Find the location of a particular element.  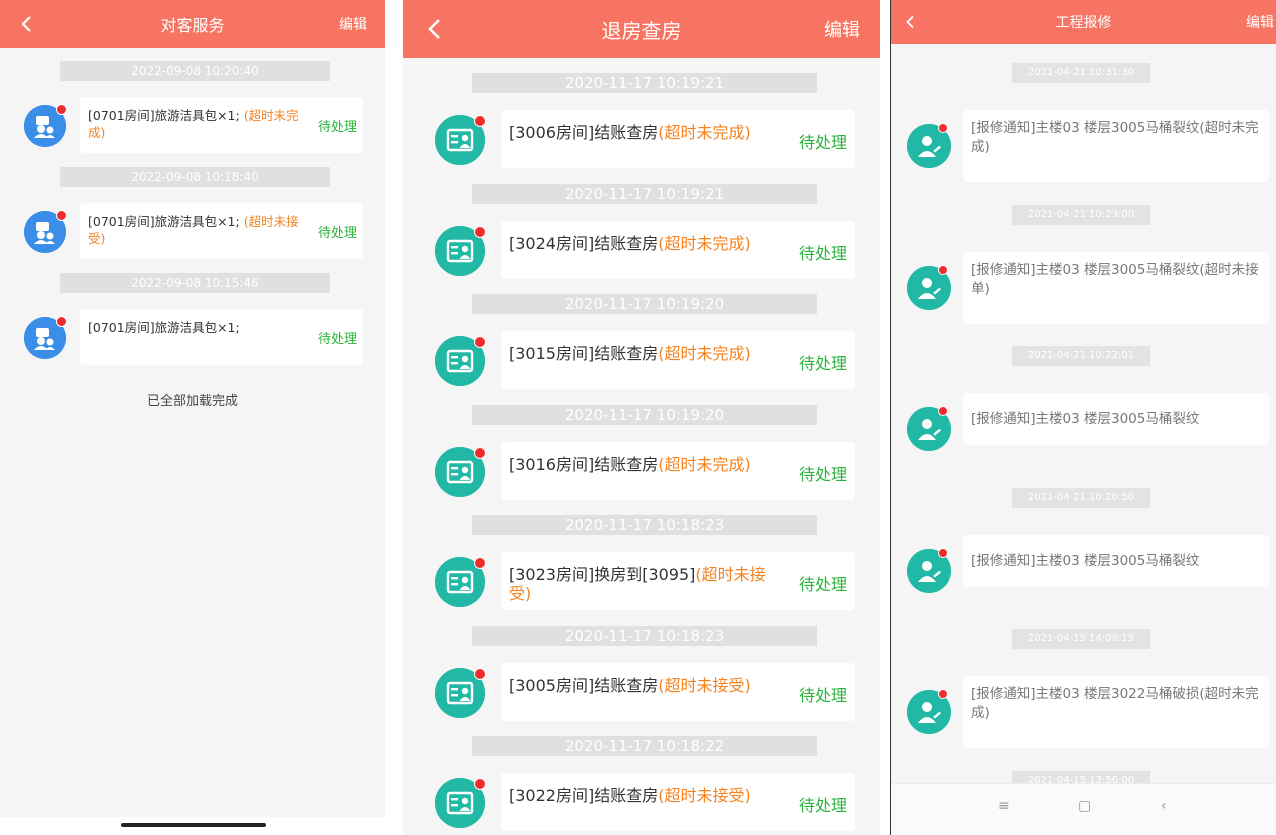

overdue-label: (超时未接受) is located at coordinates (704, 795).